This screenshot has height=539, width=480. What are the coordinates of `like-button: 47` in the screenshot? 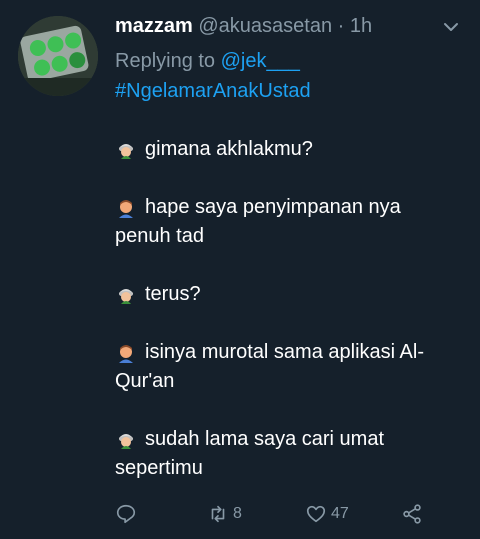 It's located at (327, 514).